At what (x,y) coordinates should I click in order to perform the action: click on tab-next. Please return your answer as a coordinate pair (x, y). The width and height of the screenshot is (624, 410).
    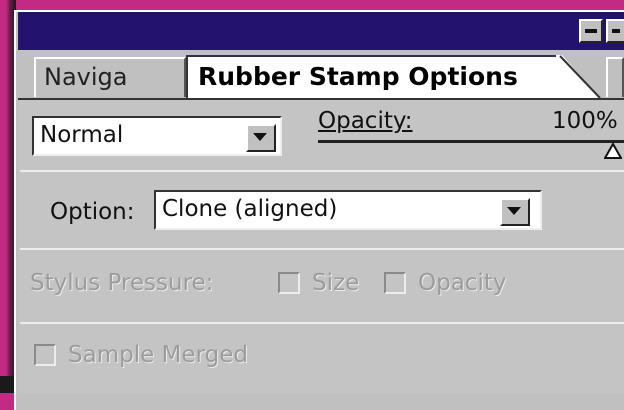
    Looking at the image, I should click on (615, 77).